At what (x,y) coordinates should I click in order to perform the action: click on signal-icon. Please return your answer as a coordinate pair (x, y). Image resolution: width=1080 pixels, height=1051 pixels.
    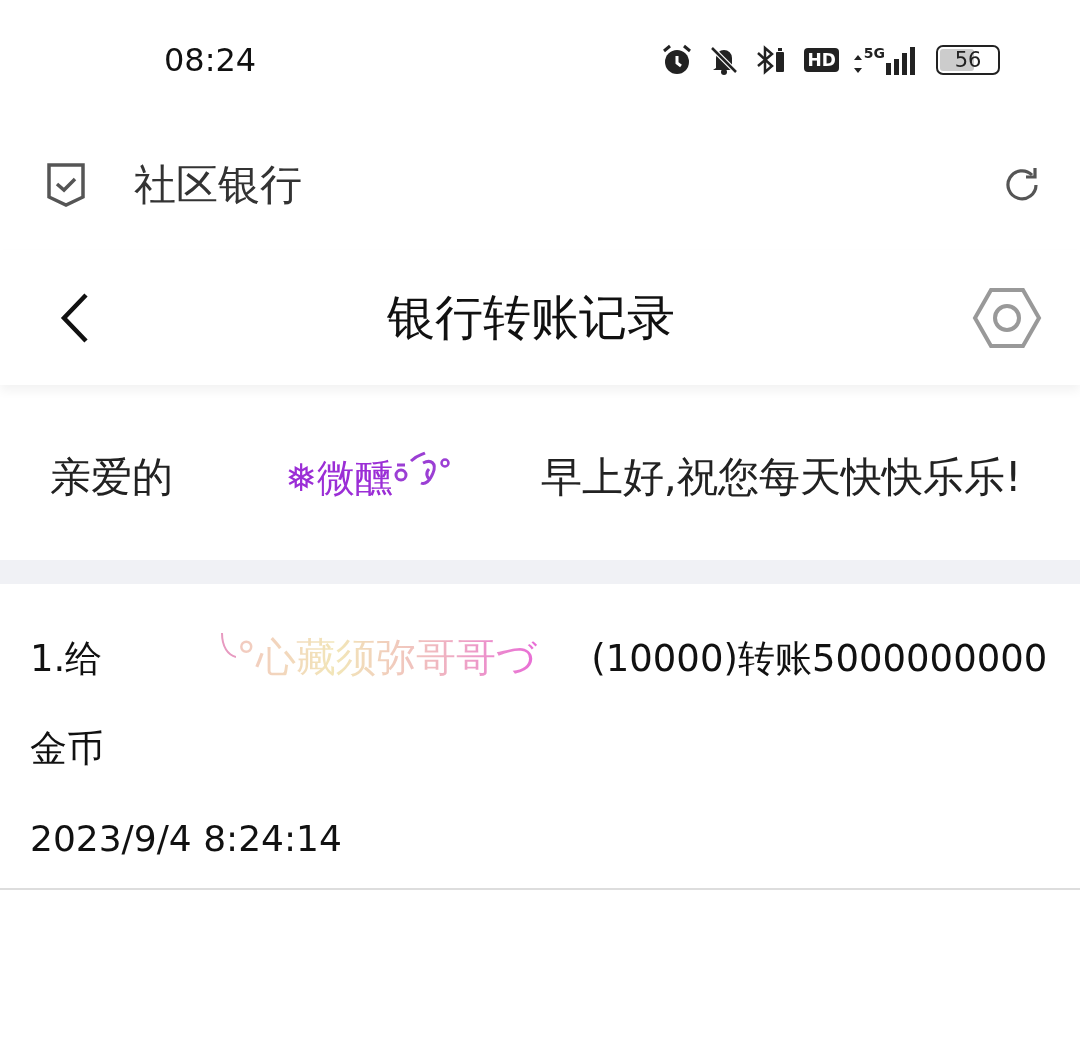
    Looking at the image, I should click on (901, 60).